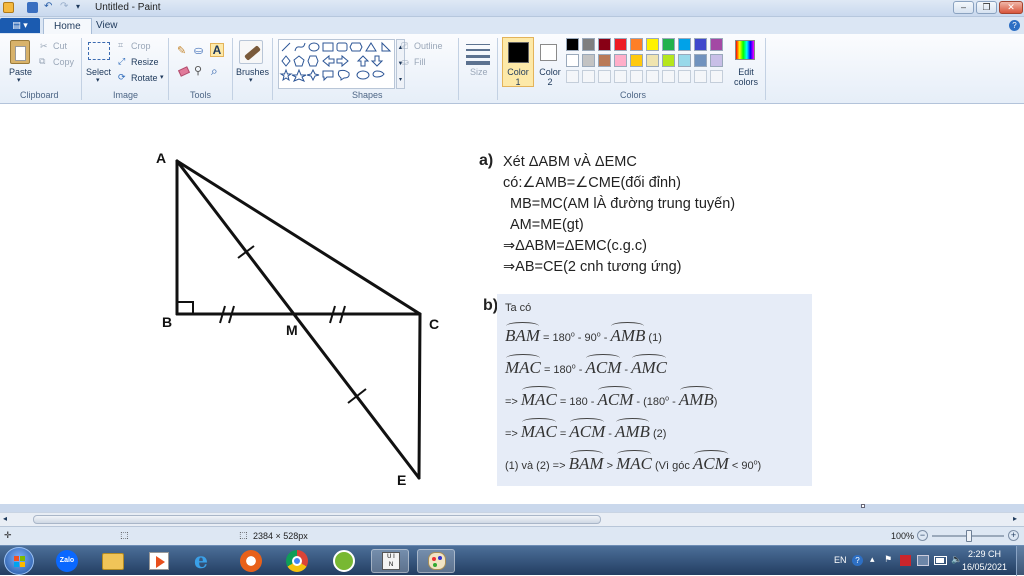 The width and height of the screenshot is (1024, 576). What do you see at coordinates (113, 561) in the screenshot?
I see `file-explorer-icon` at bounding box center [113, 561].